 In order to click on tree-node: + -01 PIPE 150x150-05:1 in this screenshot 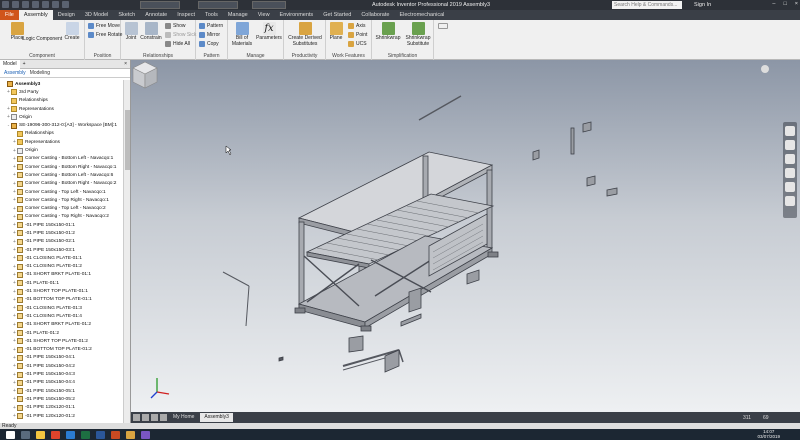, I will do `click(61, 391)`.